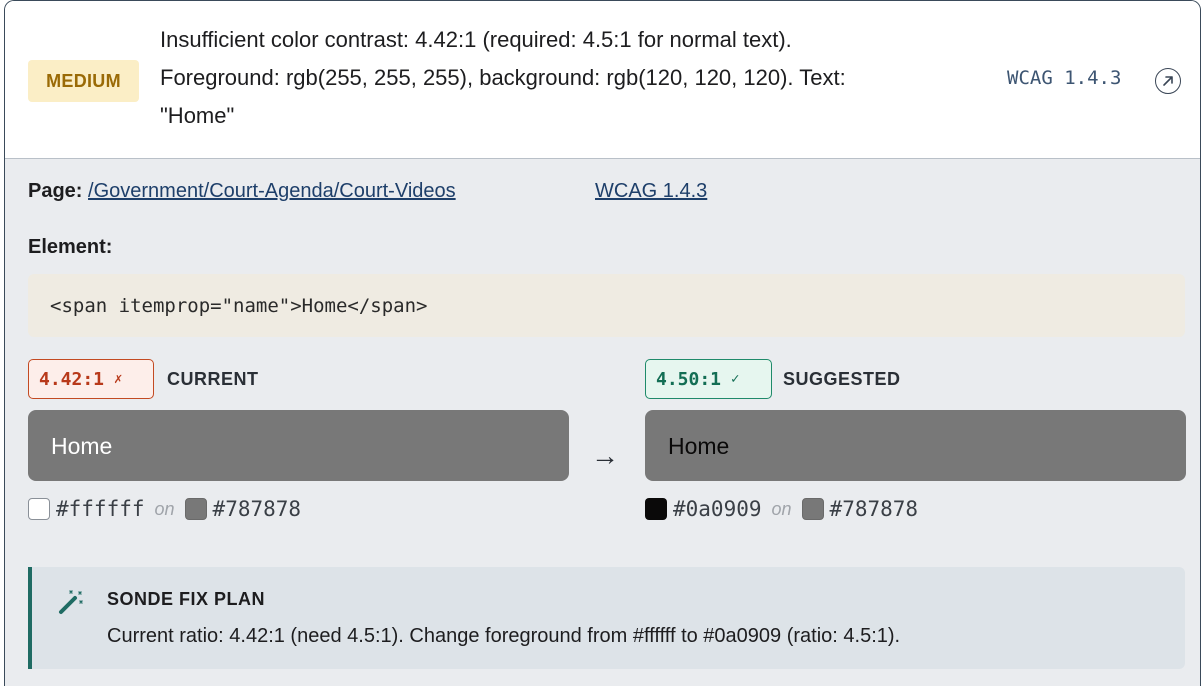 This screenshot has height=686, width=1201. I want to click on page-label: Page:, so click(55, 191).